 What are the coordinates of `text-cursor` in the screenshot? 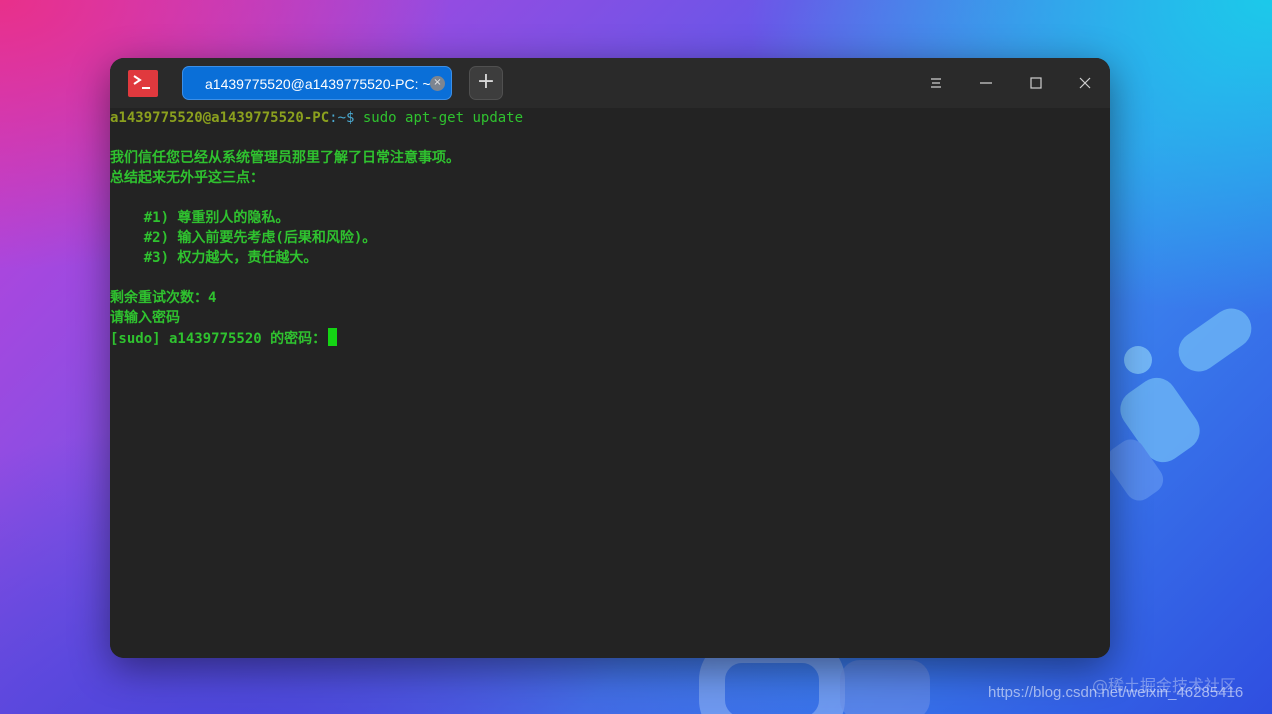 It's located at (333, 337).